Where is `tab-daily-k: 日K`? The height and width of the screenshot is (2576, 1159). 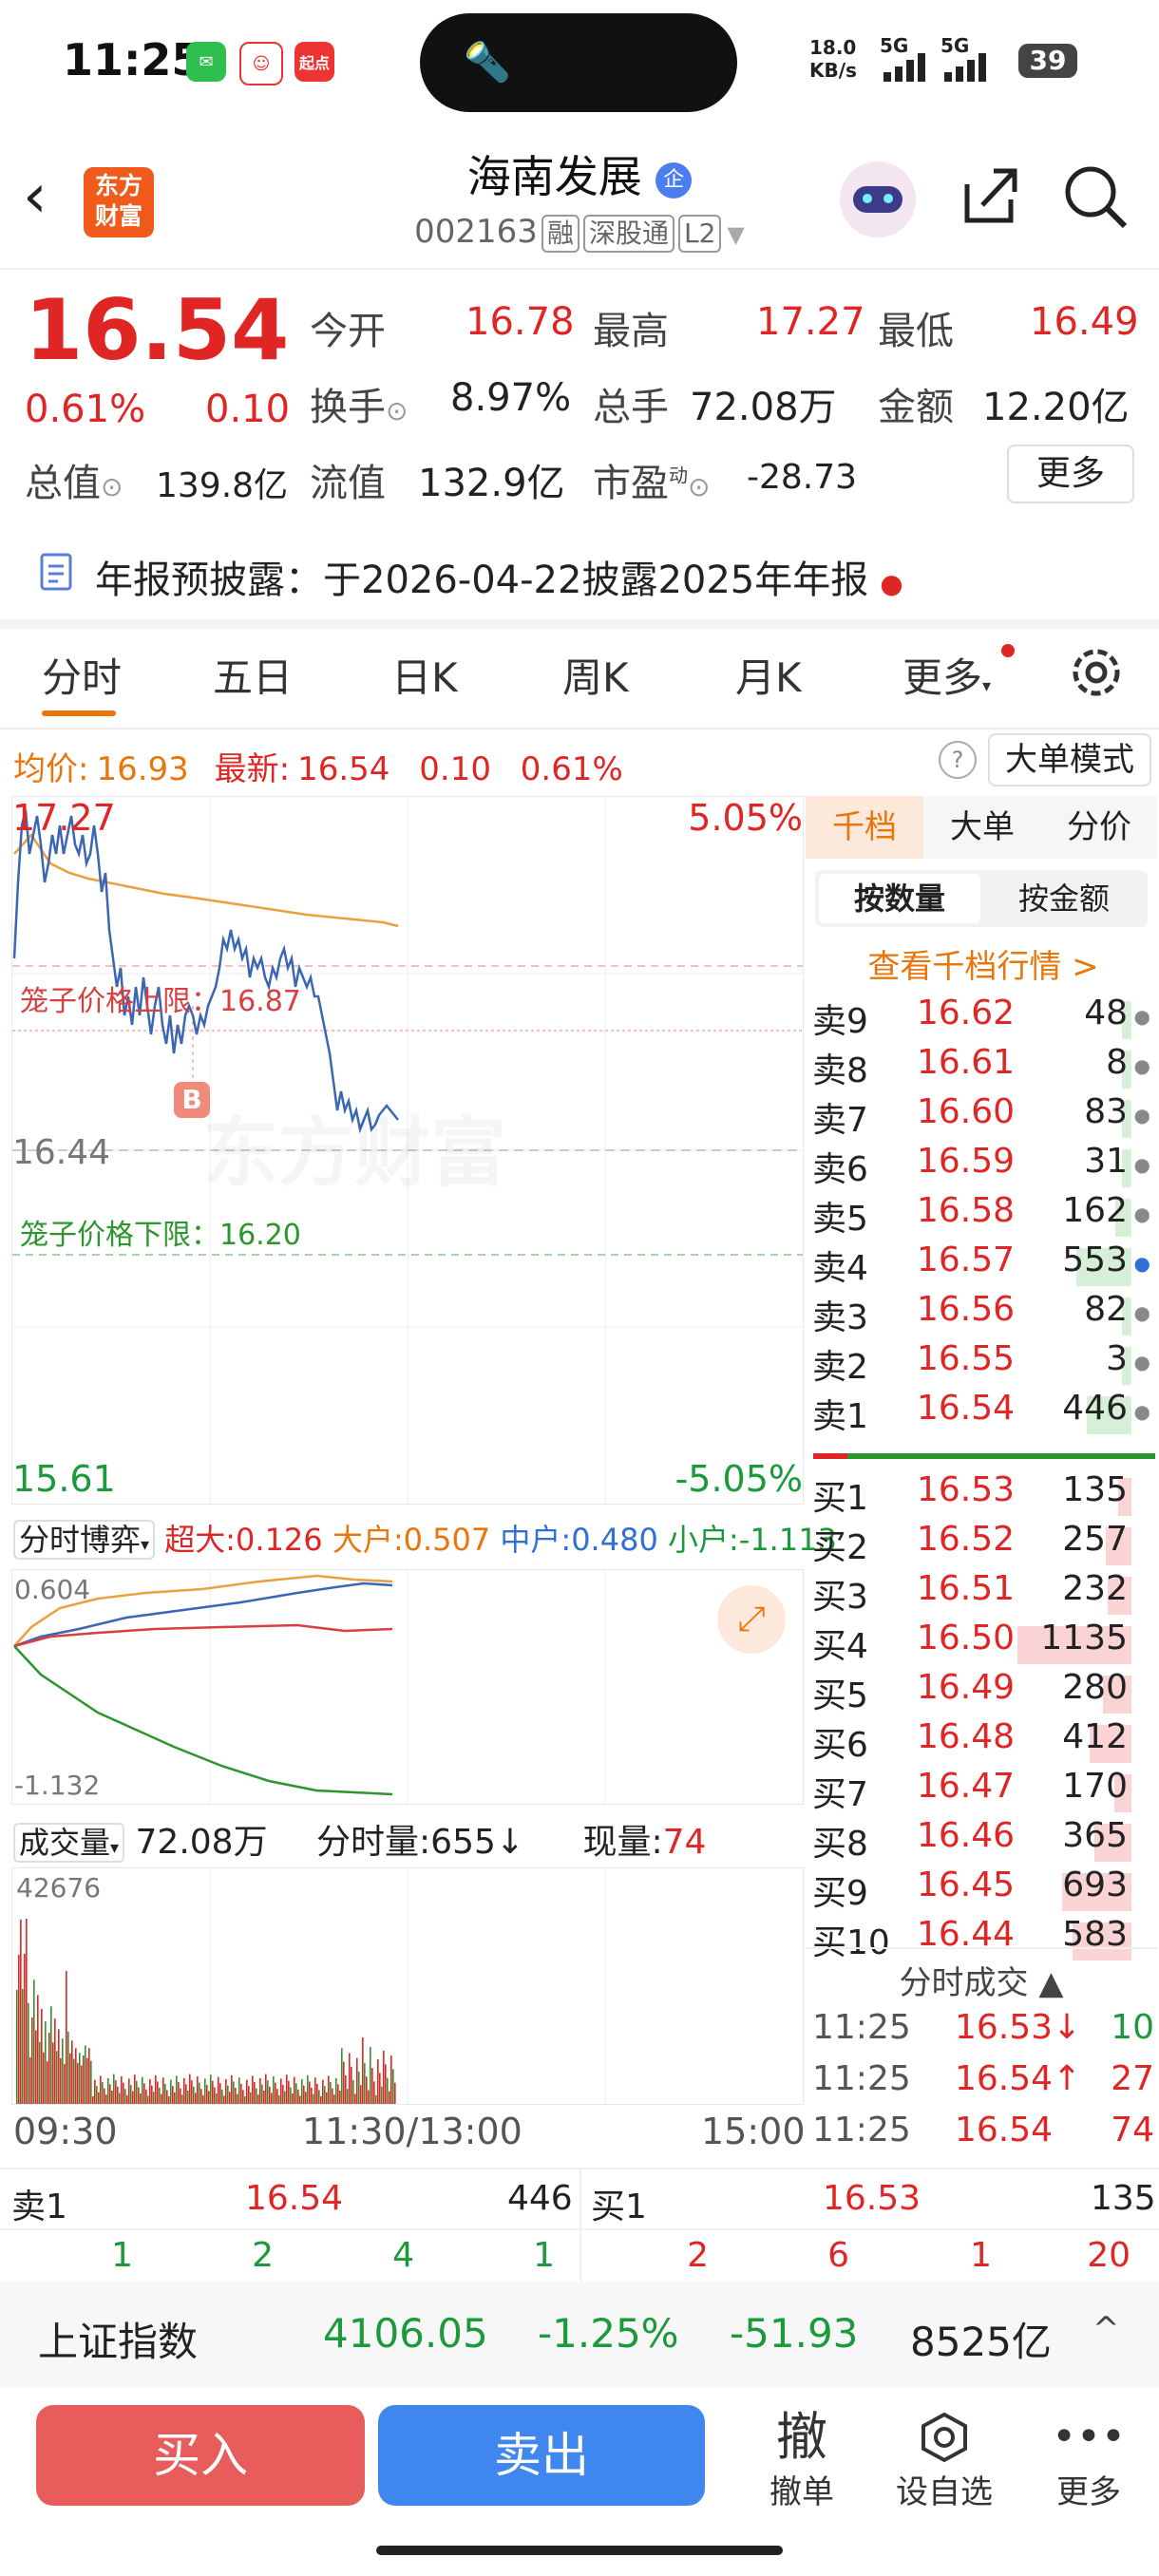 tab-daily-k: 日K is located at coordinates (424, 675).